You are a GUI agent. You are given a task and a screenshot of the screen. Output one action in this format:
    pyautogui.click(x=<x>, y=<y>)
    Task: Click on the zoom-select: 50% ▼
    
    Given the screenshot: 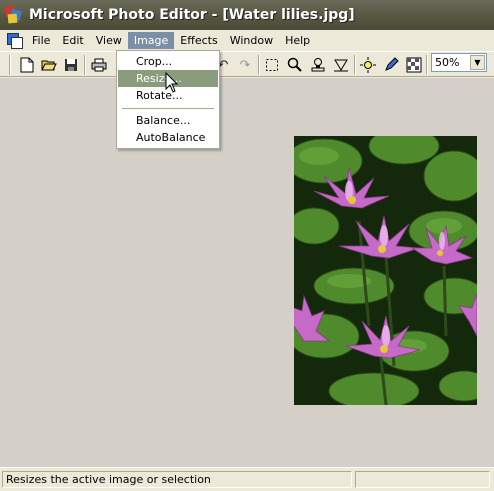 What is the action you would take?
    pyautogui.click(x=459, y=62)
    